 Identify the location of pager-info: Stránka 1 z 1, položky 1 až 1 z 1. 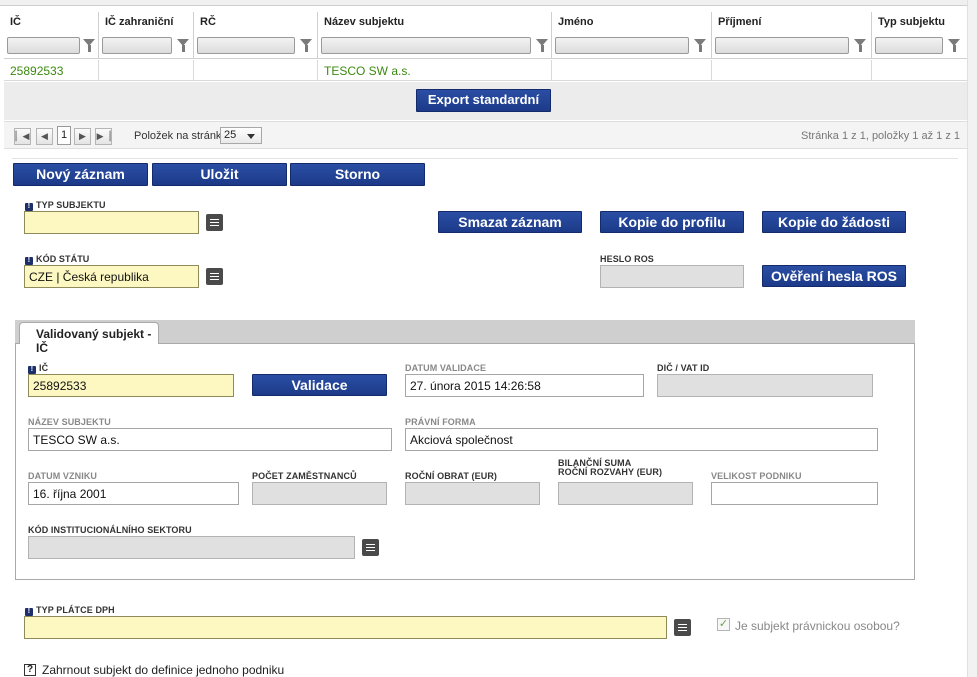
(880, 136).